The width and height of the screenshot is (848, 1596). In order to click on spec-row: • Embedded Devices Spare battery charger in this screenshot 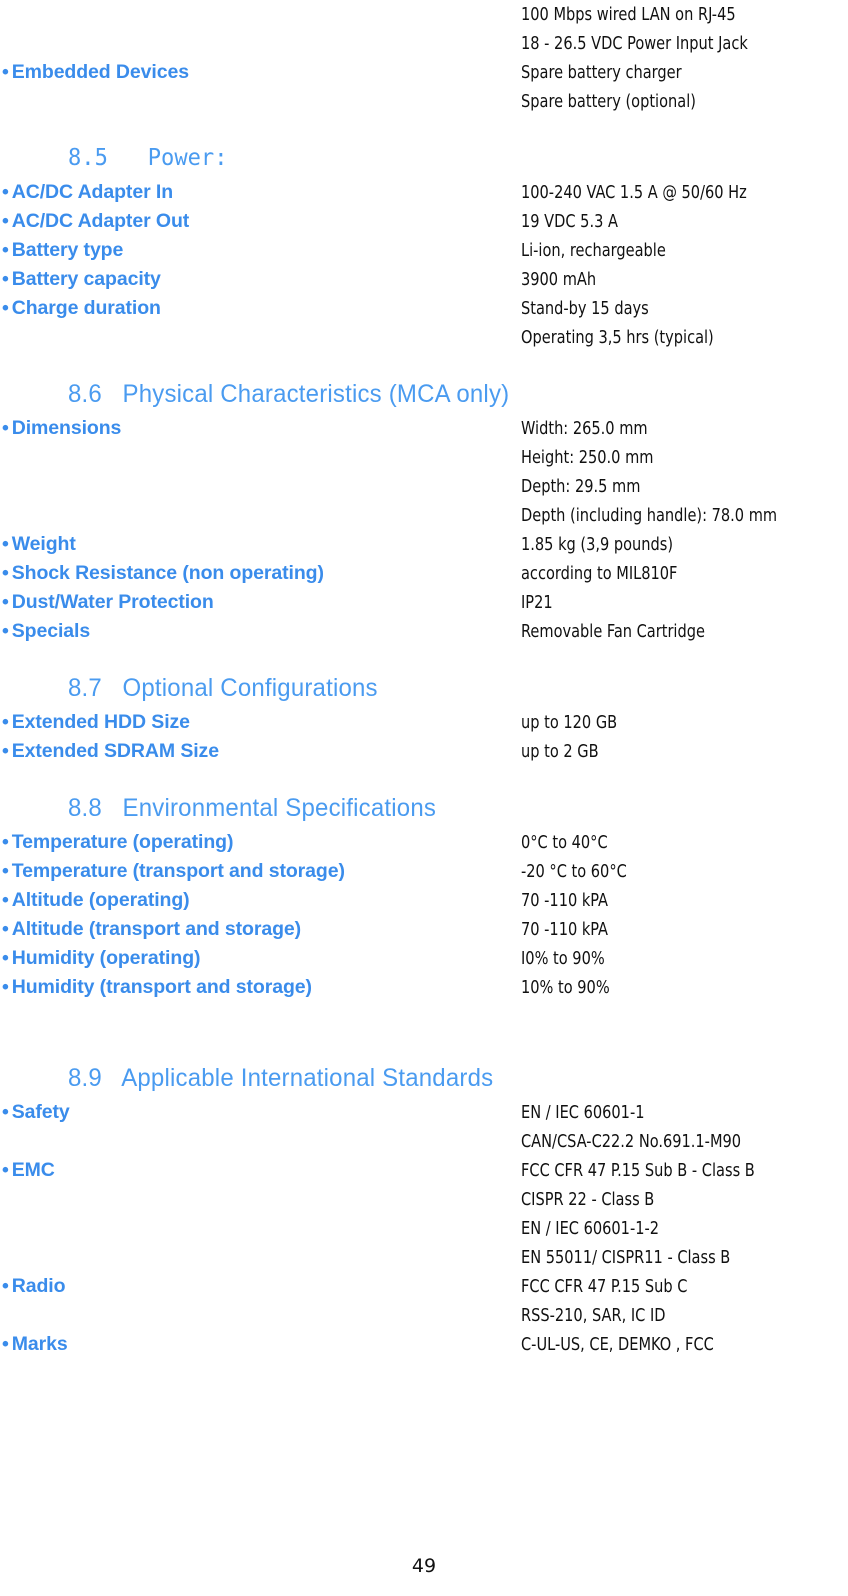, I will do `click(424, 72)`.